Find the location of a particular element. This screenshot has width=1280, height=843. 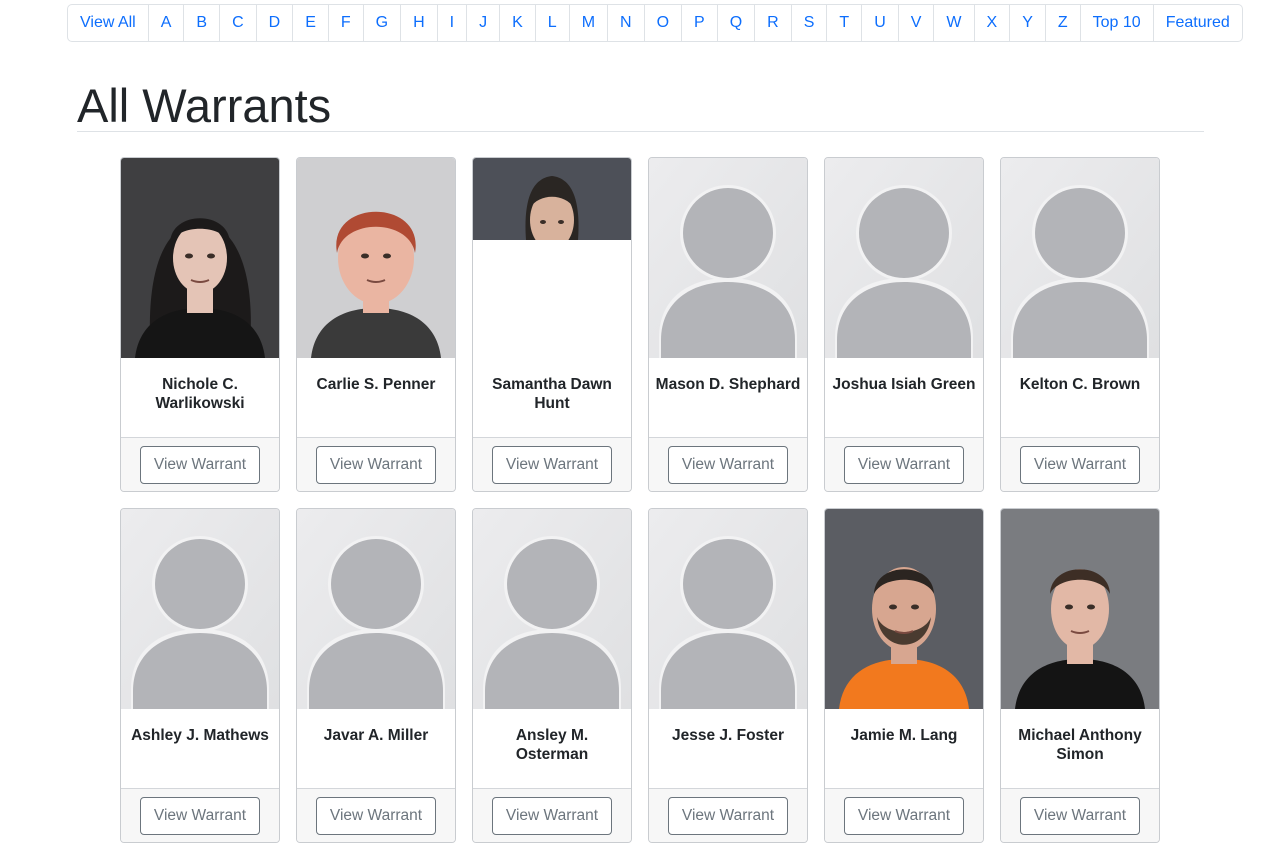

pagination-link-f: F is located at coordinates (345, 23).